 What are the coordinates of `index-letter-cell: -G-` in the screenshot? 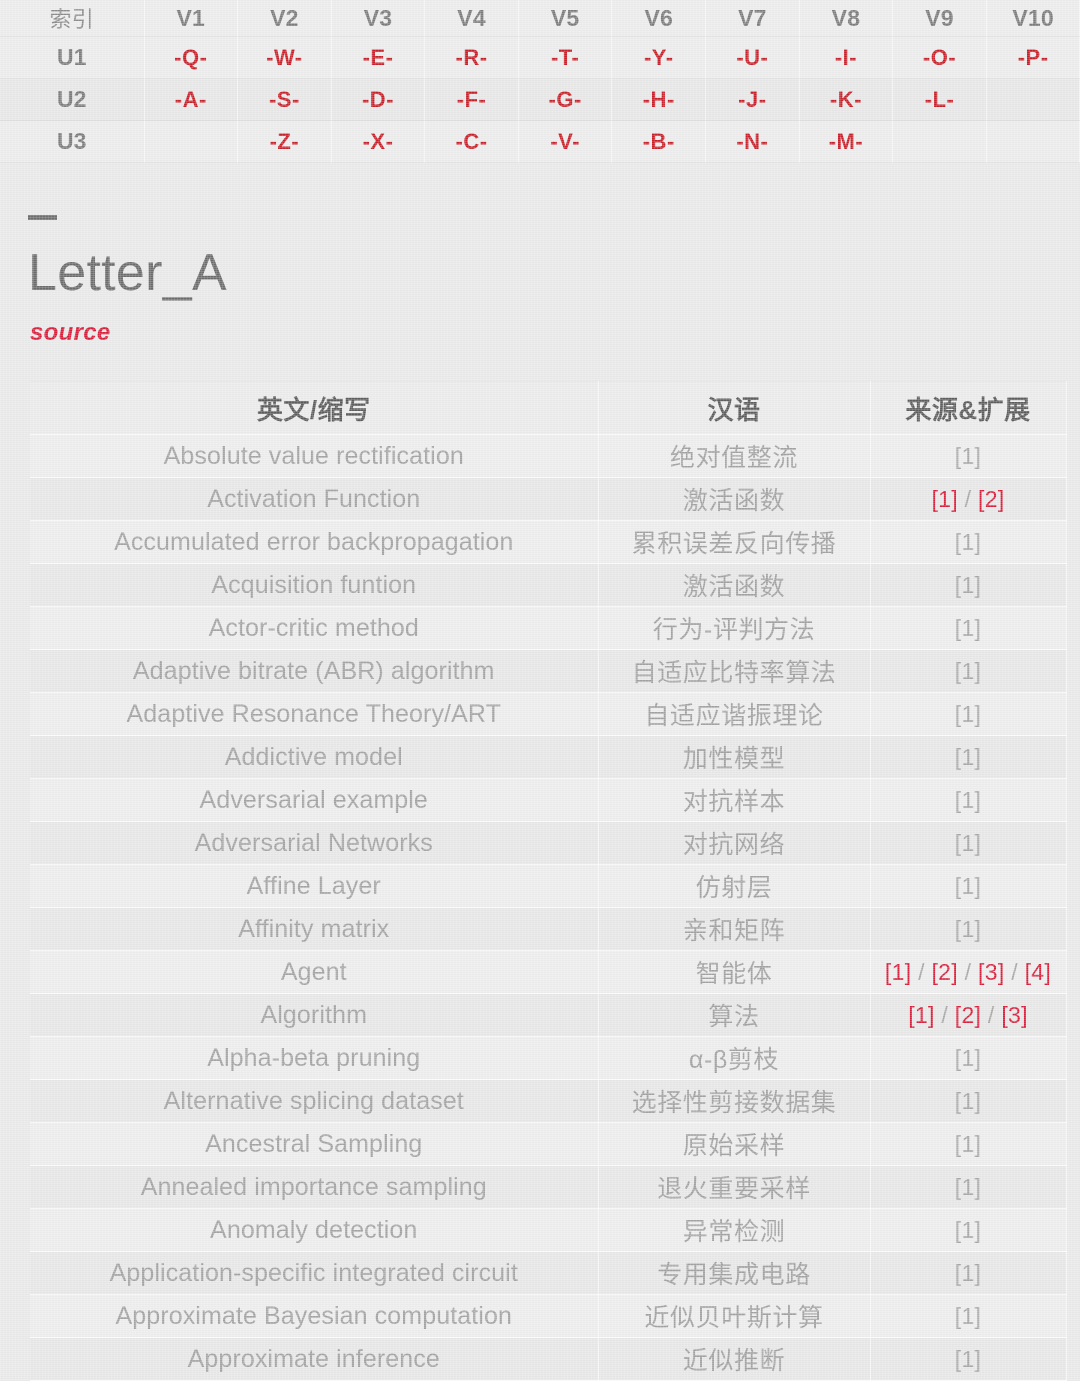 It's located at (565, 99).